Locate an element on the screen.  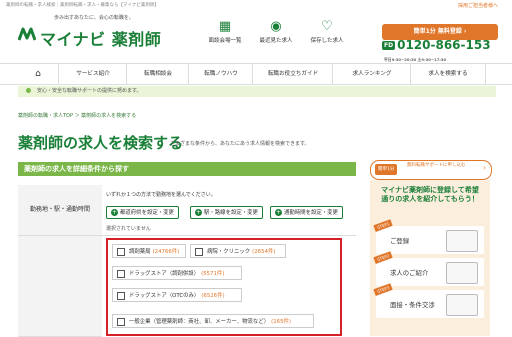
top-note: 薬剤師の転職・求人検索｜薬剤師転職・求人・募集なら【マイナビ薬剤師】 is located at coordinates (82, 5).